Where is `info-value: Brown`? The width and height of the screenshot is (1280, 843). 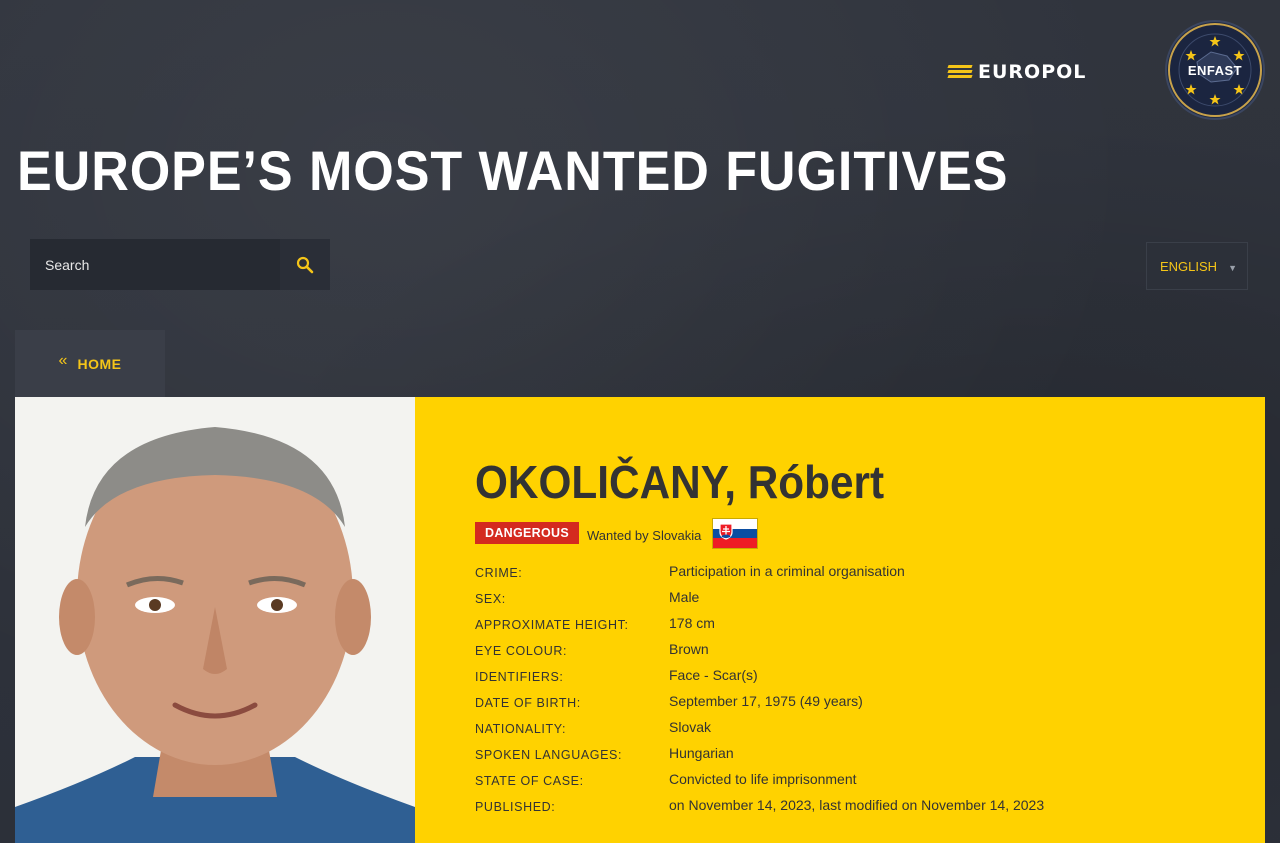
info-value: Brown is located at coordinates (689, 649).